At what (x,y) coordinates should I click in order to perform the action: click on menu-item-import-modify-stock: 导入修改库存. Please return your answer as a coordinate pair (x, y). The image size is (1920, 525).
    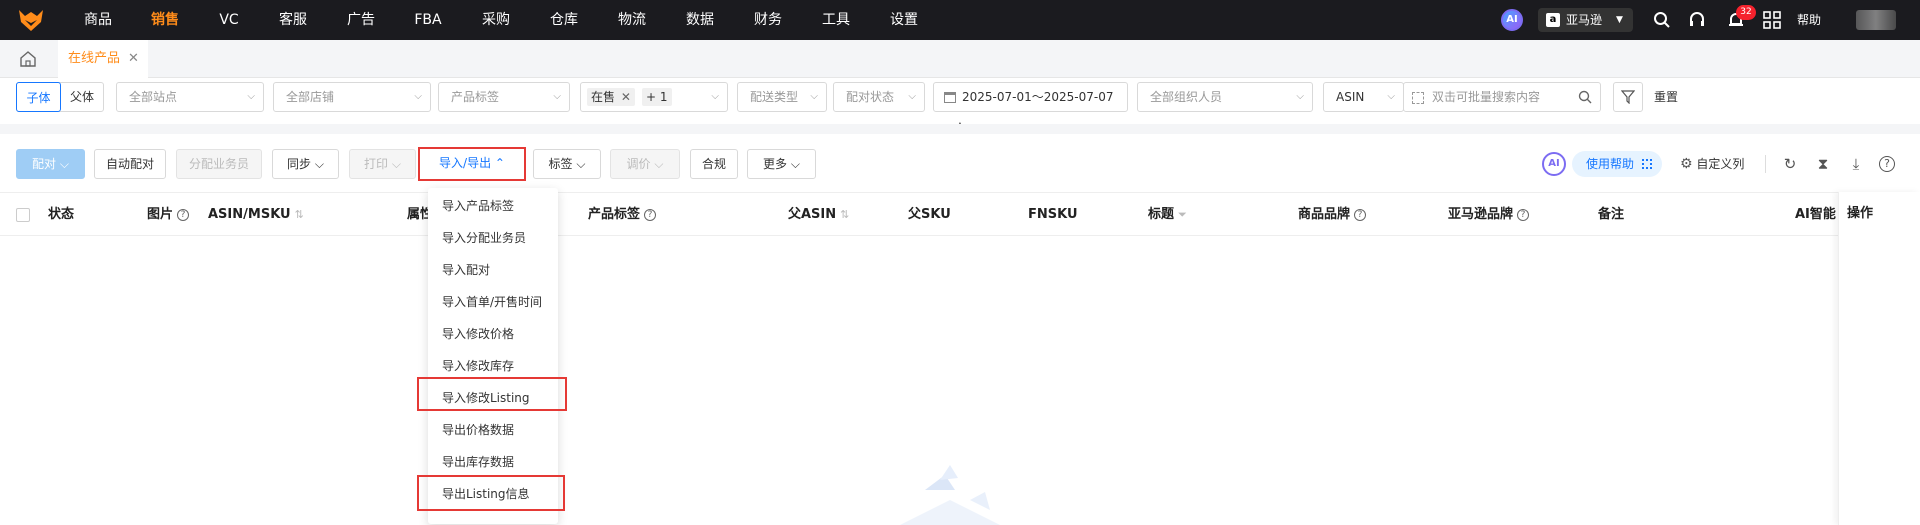
    Looking at the image, I should click on (478, 366).